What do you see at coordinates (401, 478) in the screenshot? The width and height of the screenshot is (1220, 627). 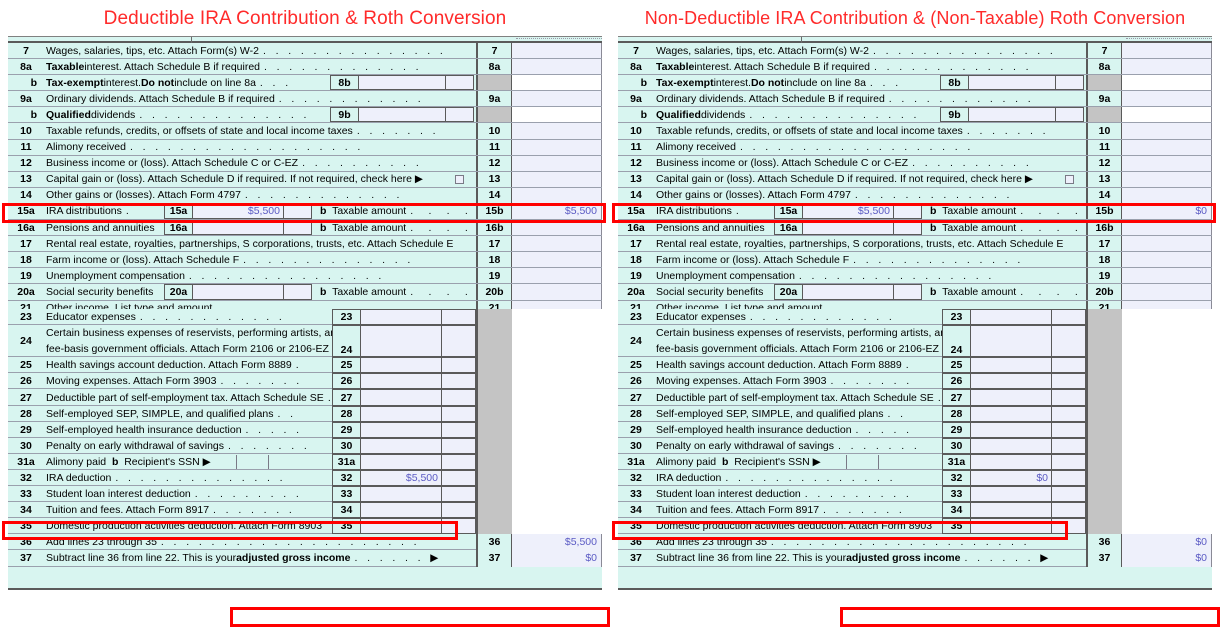 I see `adjustment-amount-field: $5,500` at bounding box center [401, 478].